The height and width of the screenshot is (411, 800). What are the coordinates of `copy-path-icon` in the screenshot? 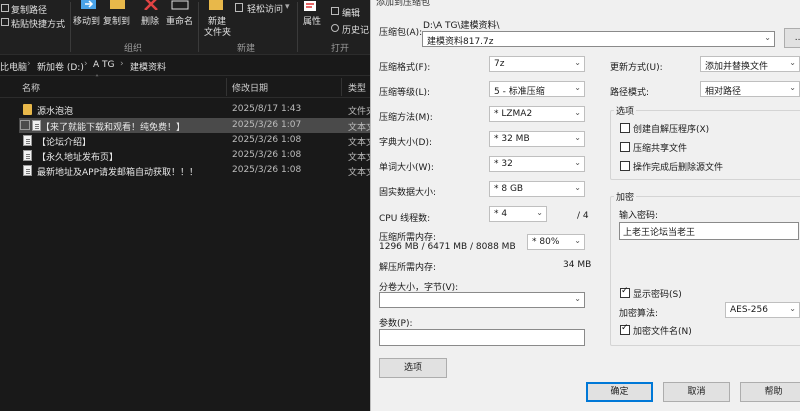 It's located at (5, 8).